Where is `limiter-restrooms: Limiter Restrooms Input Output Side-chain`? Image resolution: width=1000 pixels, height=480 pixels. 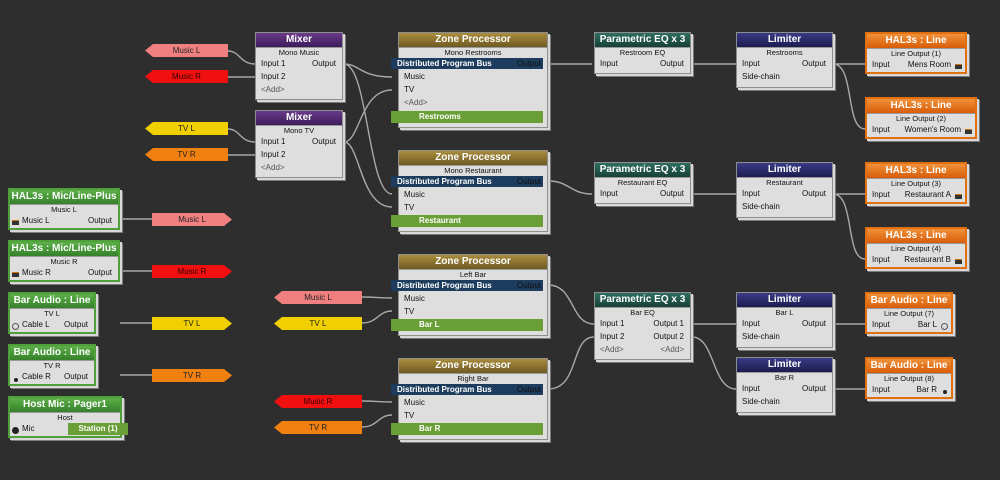 limiter-restrooms: Limiter Restrooms Input Output Side-chain is located at coordinates (784, 60).